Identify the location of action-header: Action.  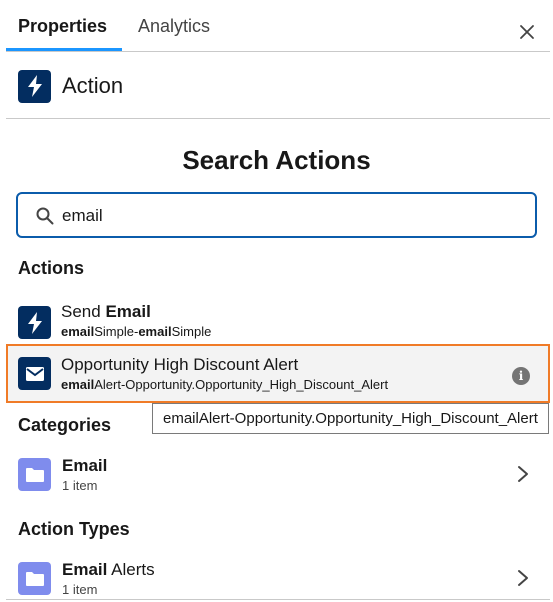
(71, 86).